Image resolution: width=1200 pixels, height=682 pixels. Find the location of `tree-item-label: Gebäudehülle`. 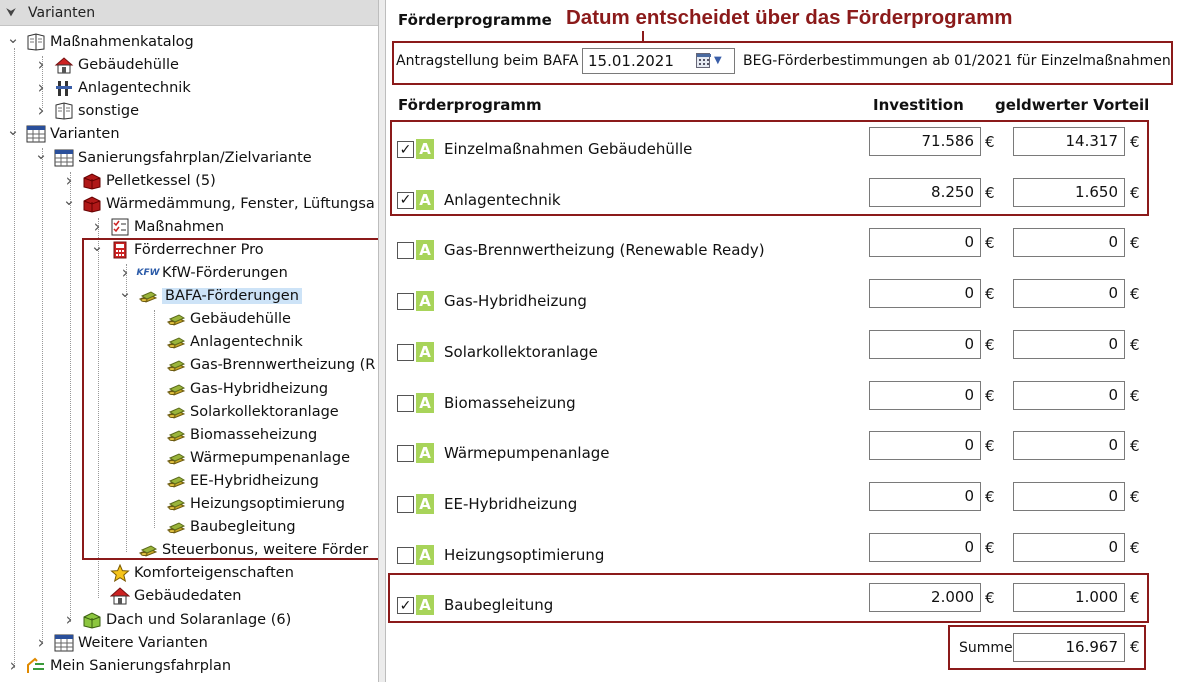

tree-item-label: Gebäudehülle is located at coordinates (128, 65).